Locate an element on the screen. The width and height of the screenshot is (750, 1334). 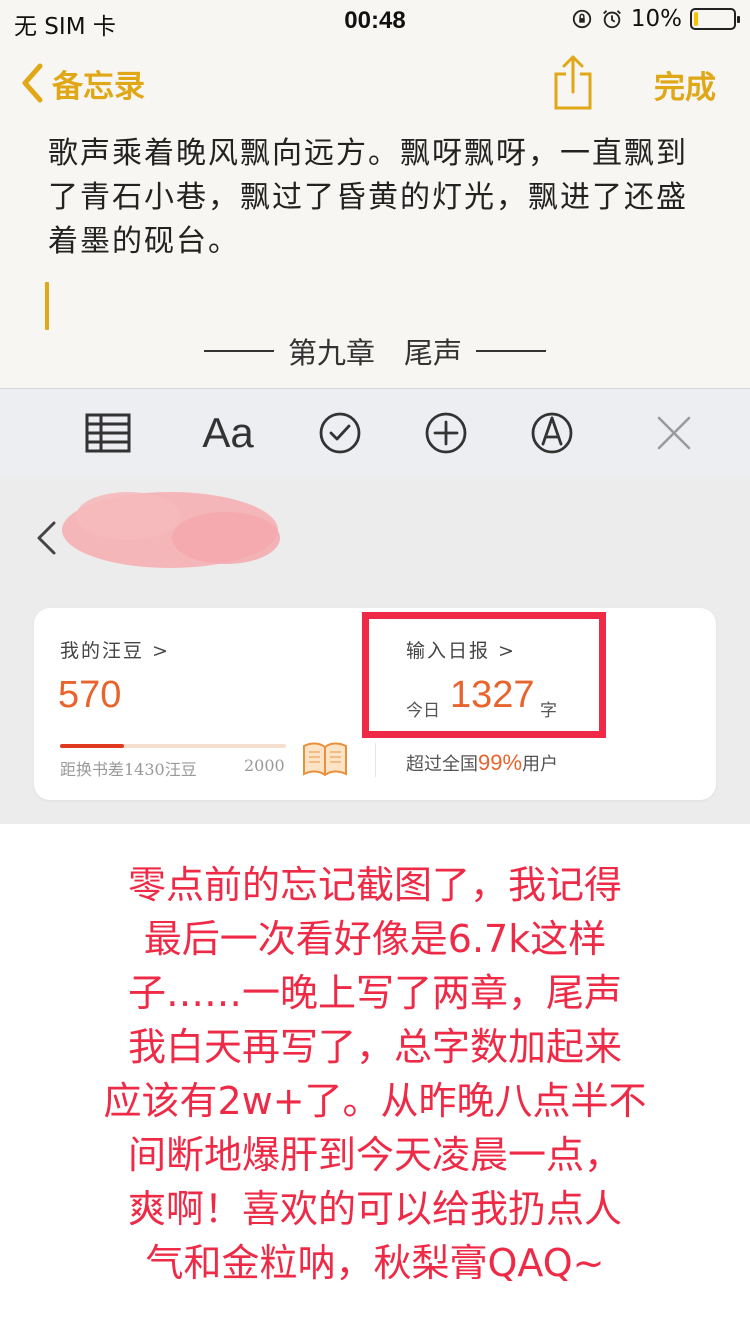
heading-dash-right is located at coordinates (511, 351).